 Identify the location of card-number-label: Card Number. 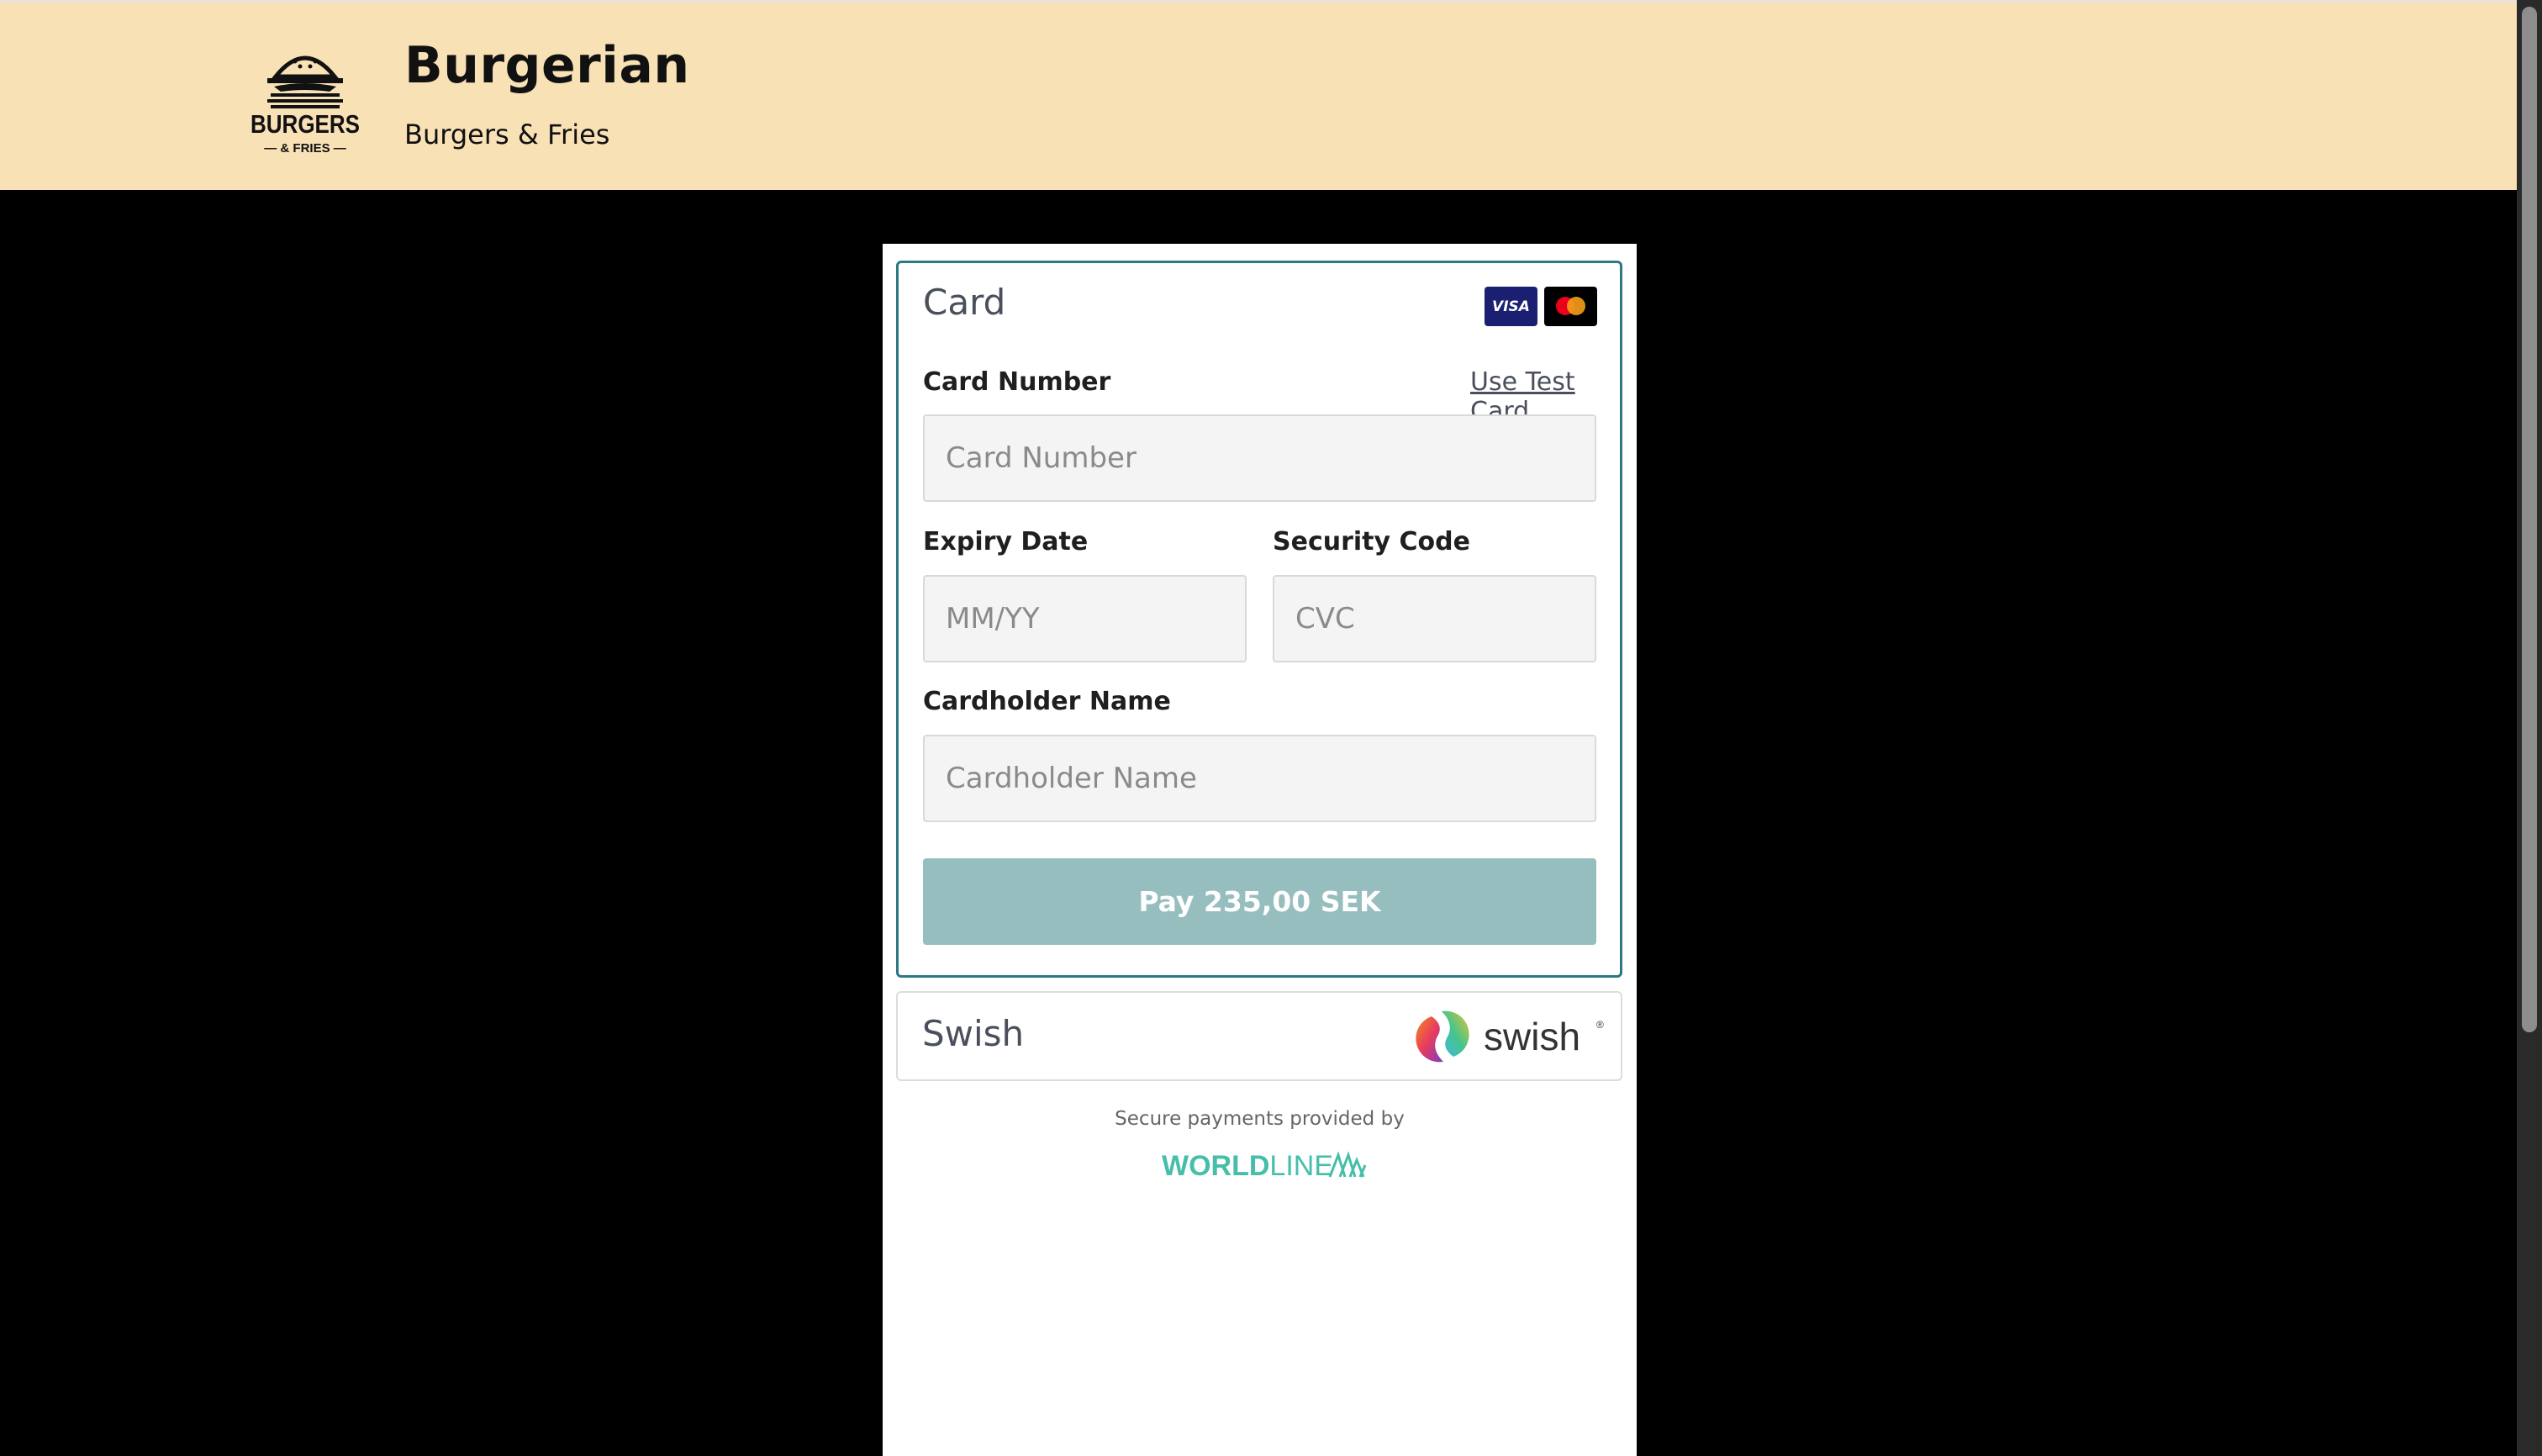
(1017, 382).